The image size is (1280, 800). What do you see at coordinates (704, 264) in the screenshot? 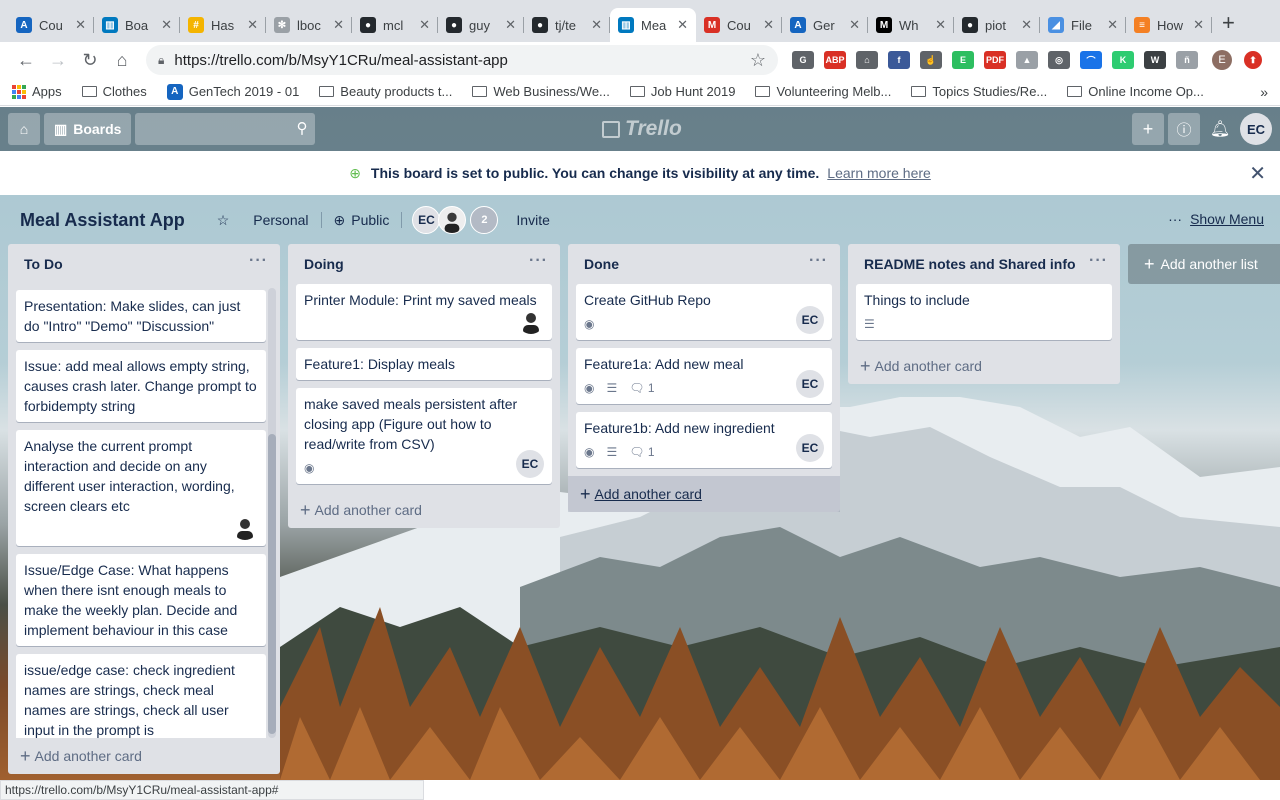
I see `list-header: Done ···` at bounding box center [704, 264].